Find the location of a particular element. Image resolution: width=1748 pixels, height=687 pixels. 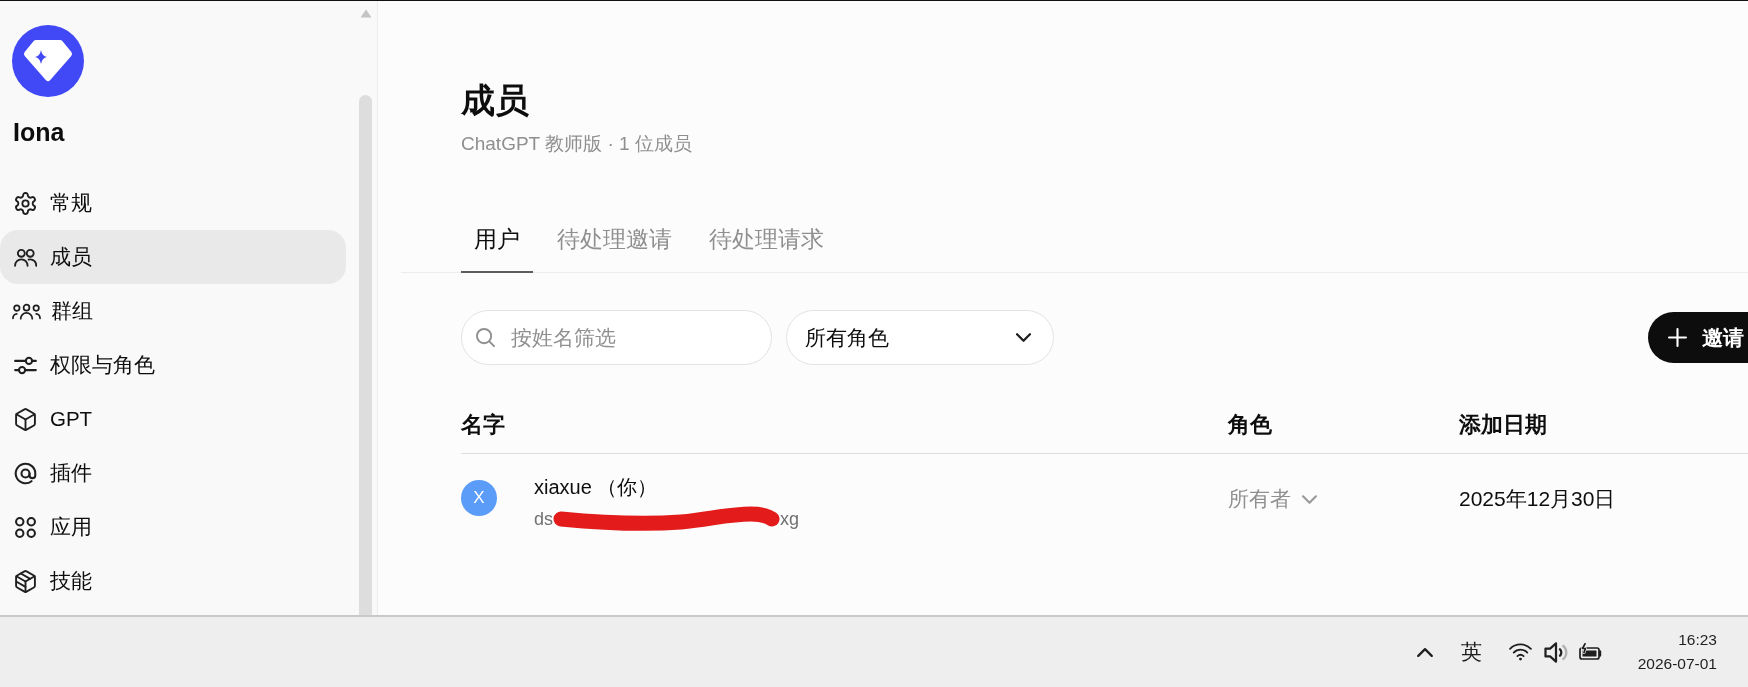

speaker-icon is located at coordinates (1555, 652).